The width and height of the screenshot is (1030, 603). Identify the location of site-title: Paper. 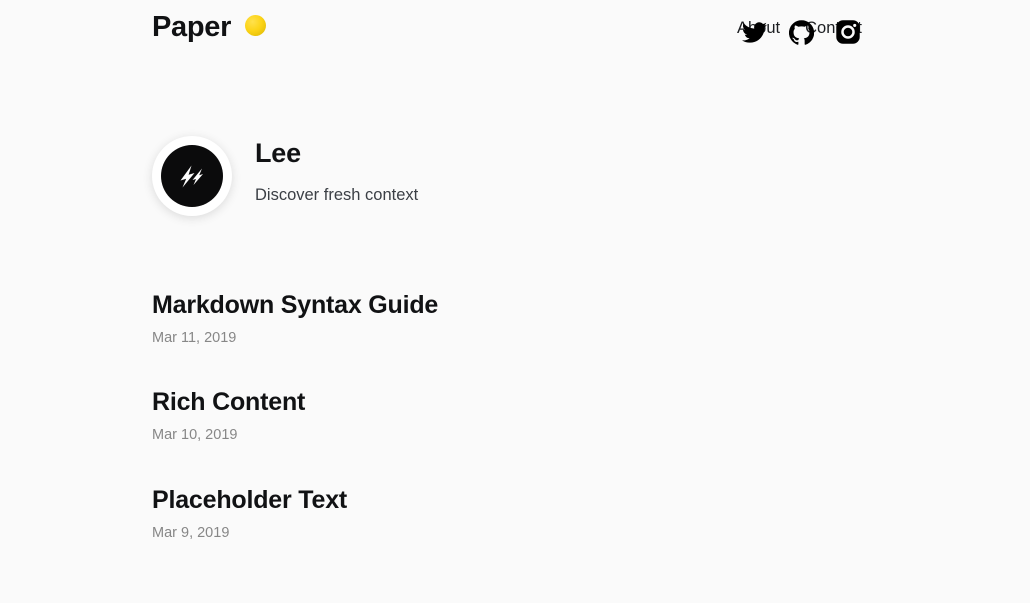
(192, 27).